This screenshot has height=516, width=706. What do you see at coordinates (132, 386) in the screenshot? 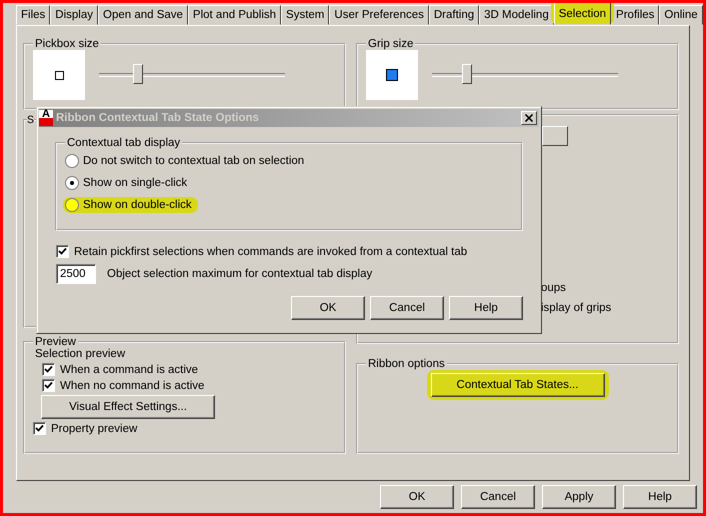
I see `checkbox-label: When no command is active` at bounding box center [132, 386].